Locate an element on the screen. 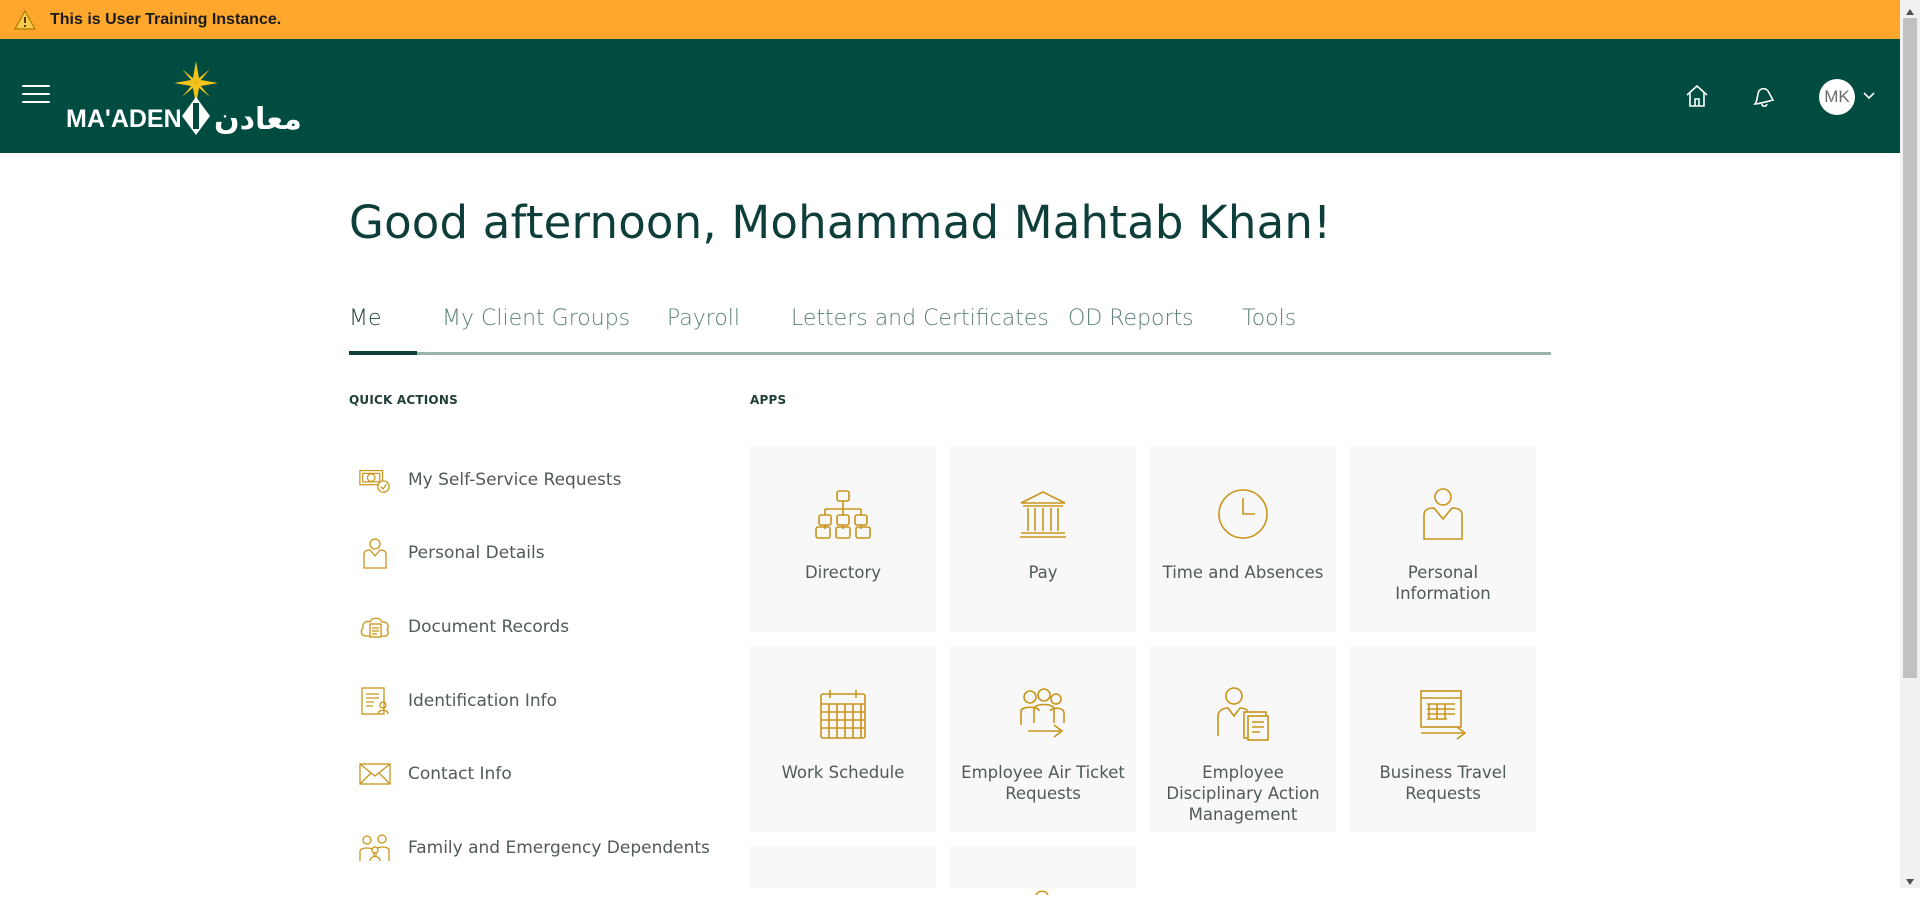 Image resolution: width=1920 pixels, height=900 pixels. self-service-requests-icon is located at coordinates (375, 480).